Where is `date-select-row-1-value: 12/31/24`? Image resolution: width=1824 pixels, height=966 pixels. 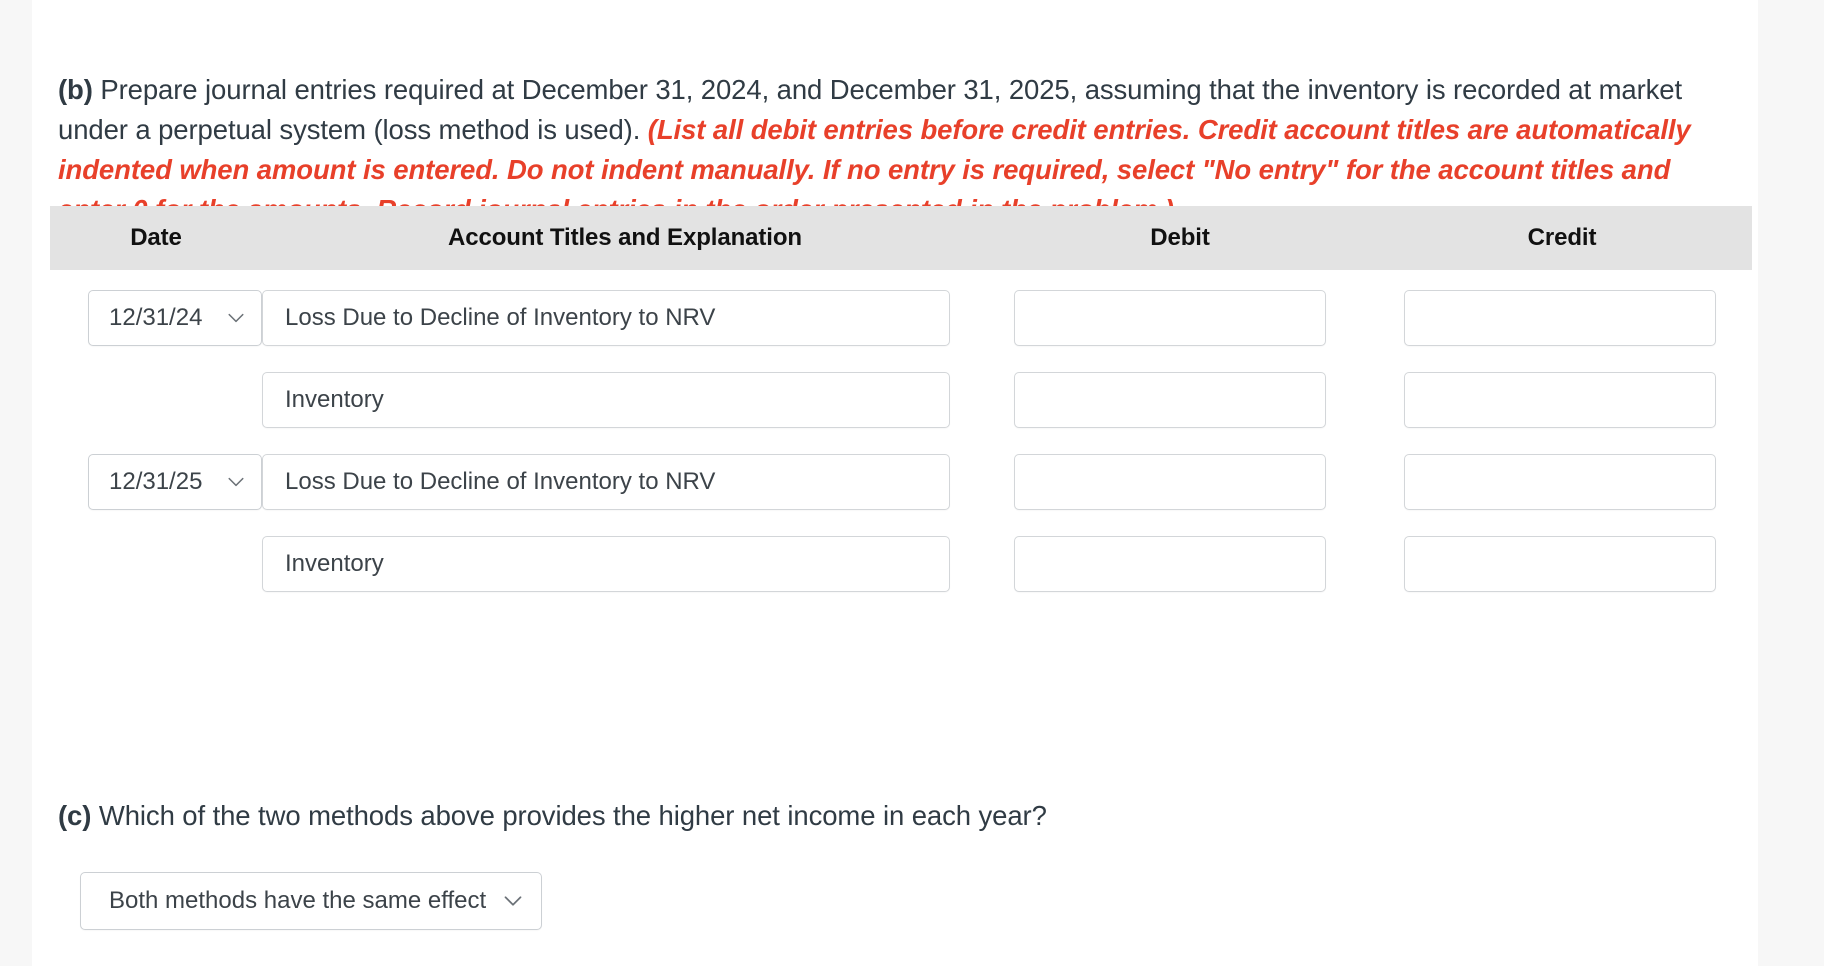 date-select-row-1-value: 12/31/24 is located at coordinates (156, 317).